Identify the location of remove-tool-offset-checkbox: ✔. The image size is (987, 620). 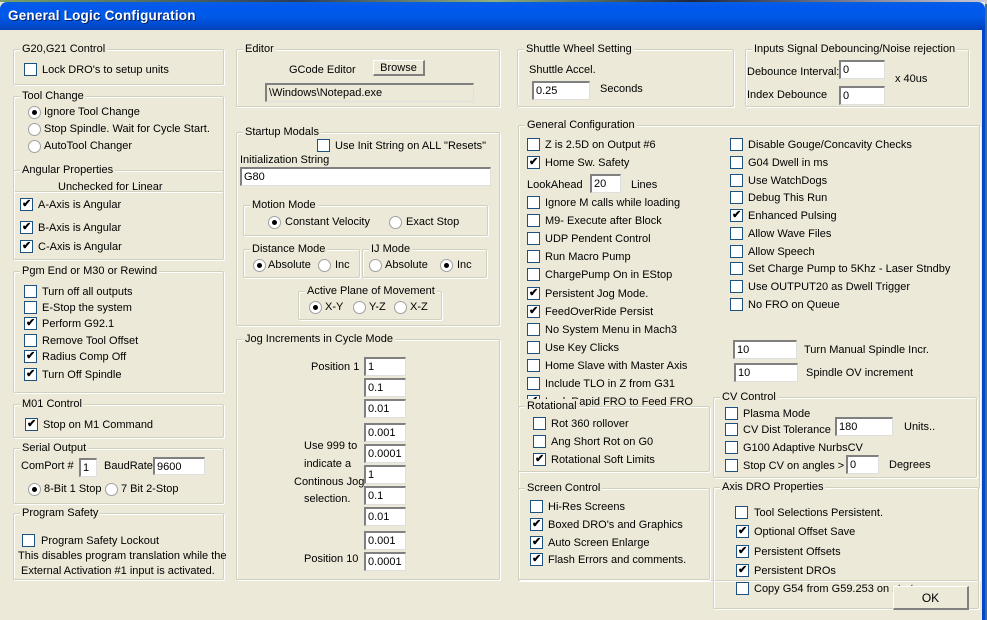
(30, 340).